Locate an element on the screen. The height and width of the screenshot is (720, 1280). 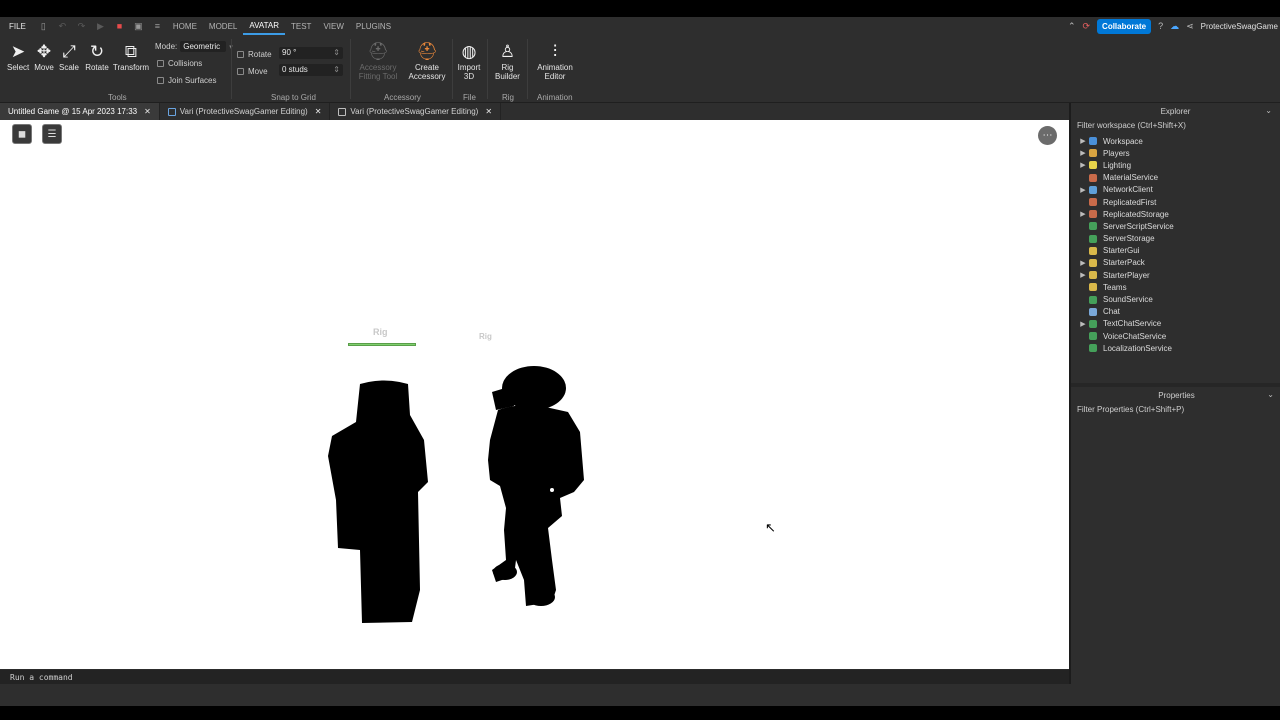
properties-header: Properties ⌄ is located at coordinates (1175, 395).